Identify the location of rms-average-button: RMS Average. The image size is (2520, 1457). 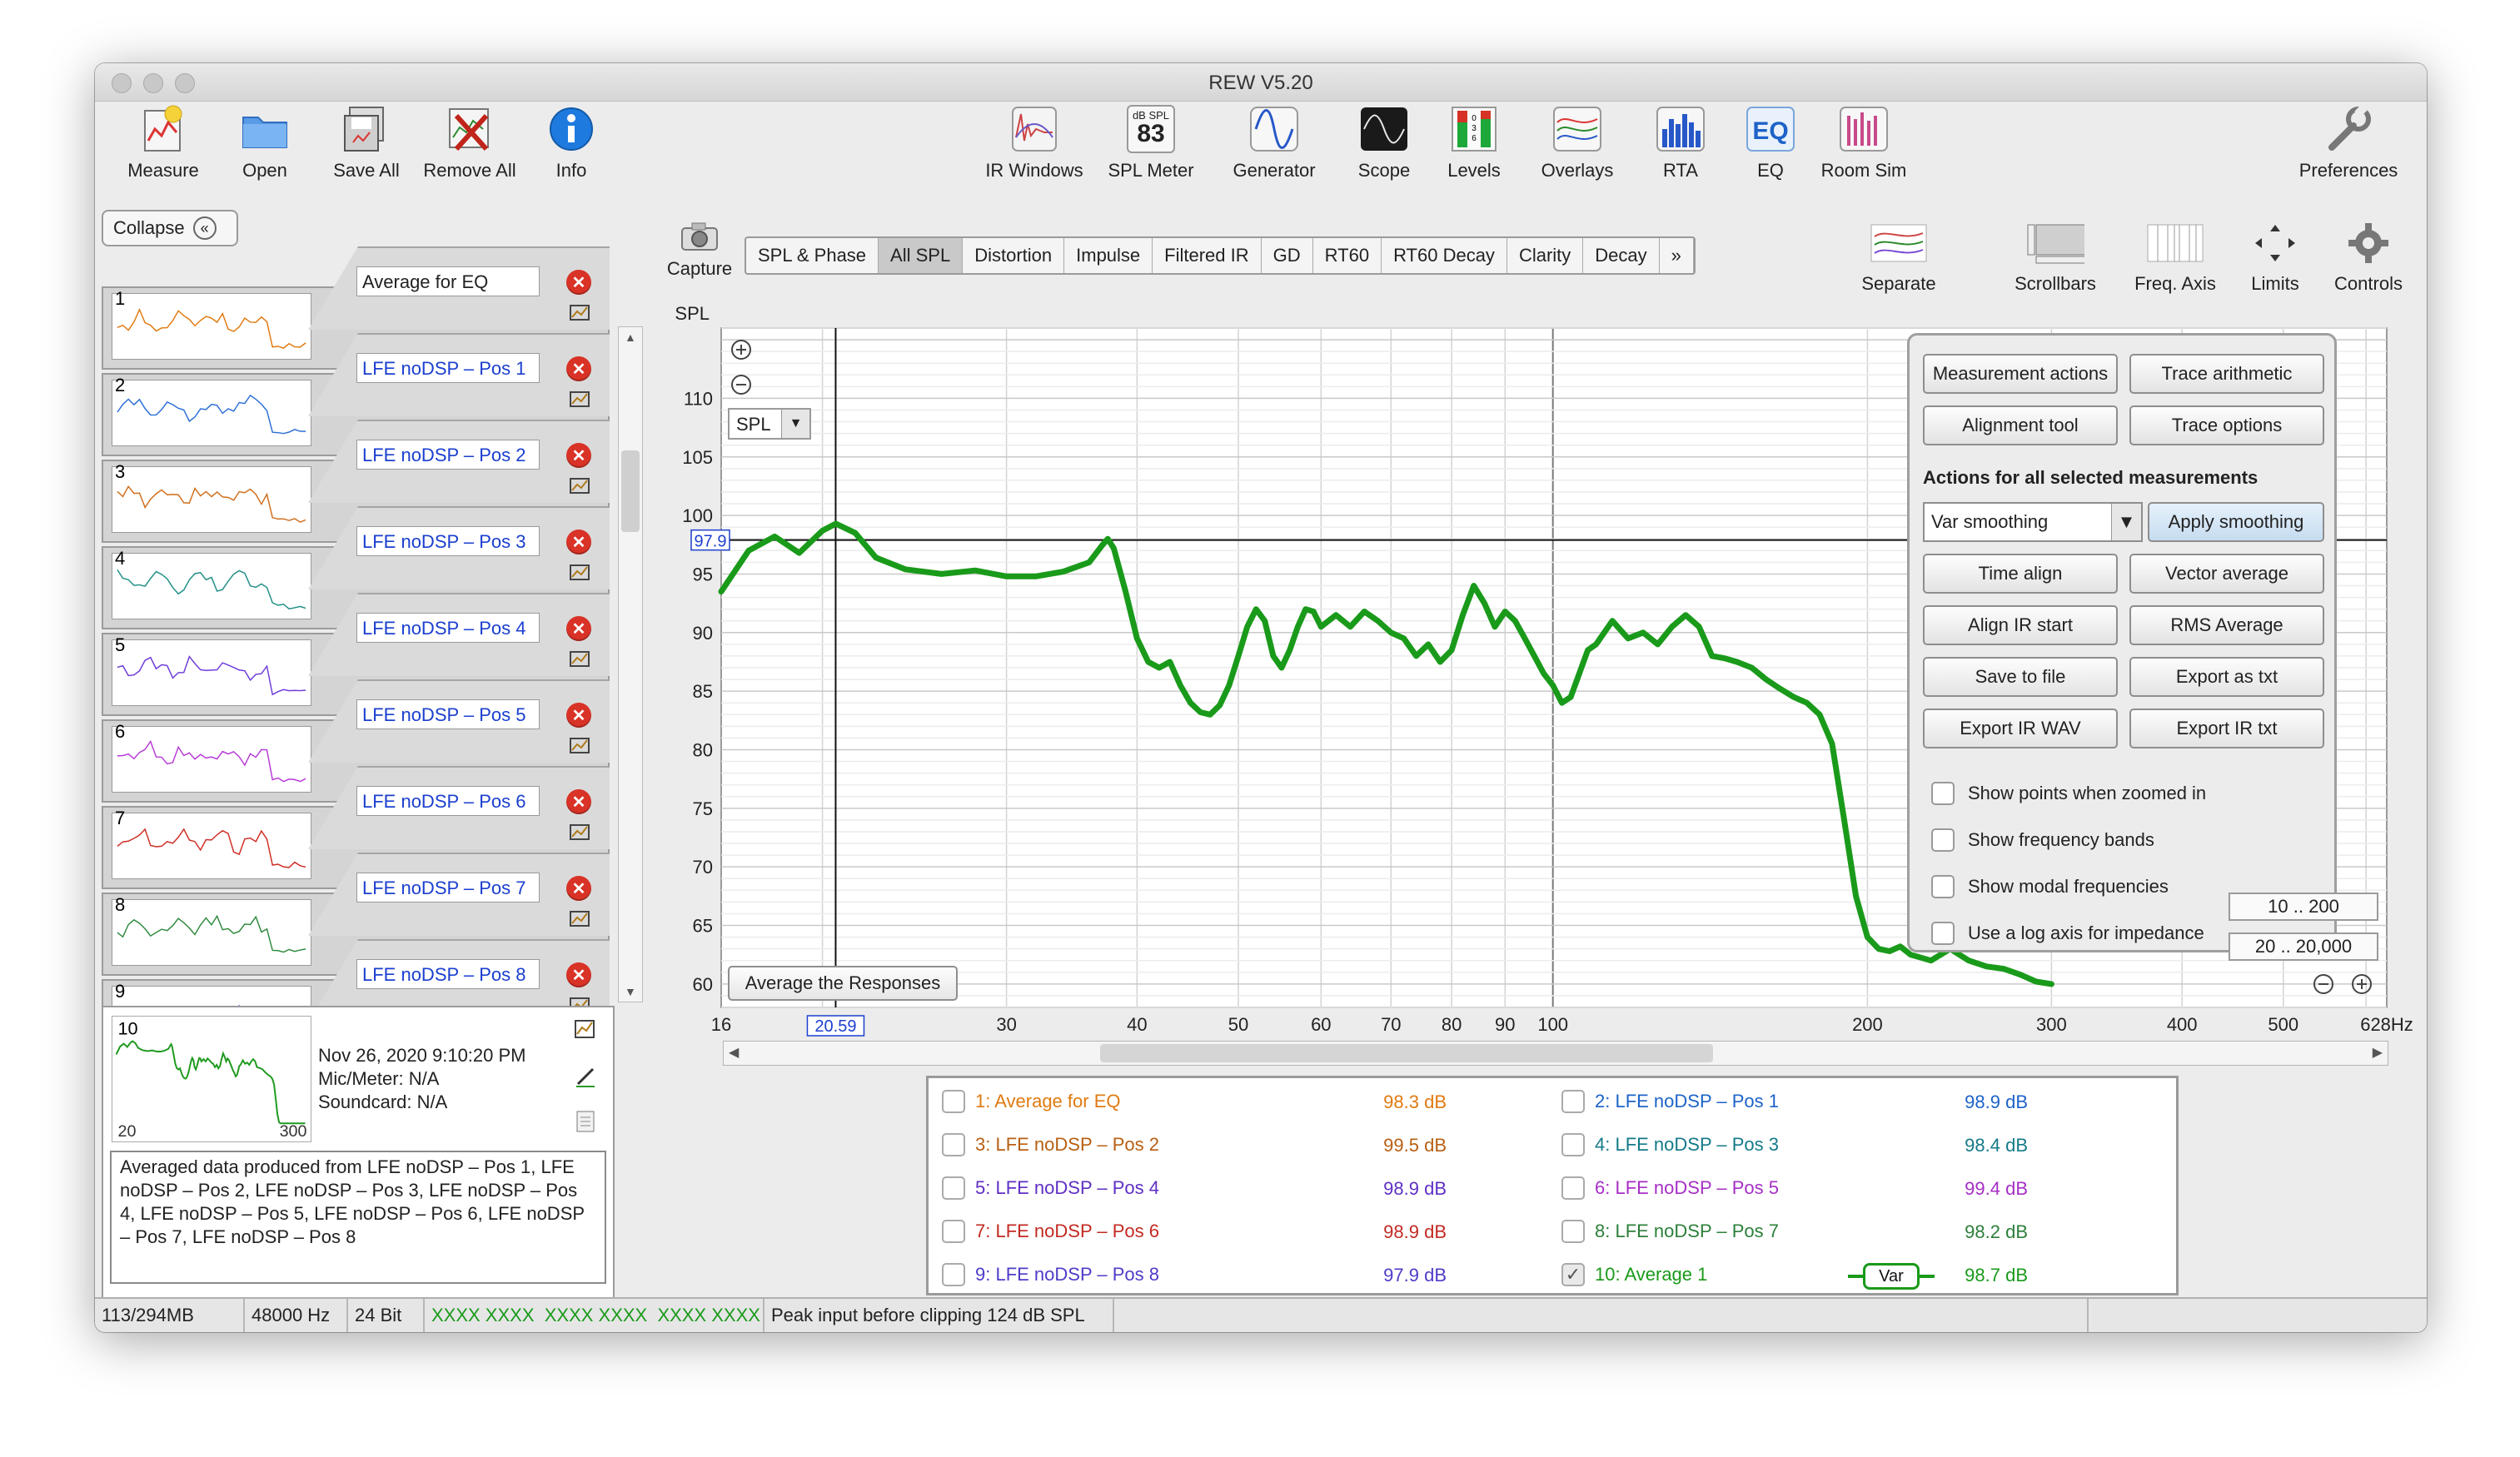
(2226, 625).